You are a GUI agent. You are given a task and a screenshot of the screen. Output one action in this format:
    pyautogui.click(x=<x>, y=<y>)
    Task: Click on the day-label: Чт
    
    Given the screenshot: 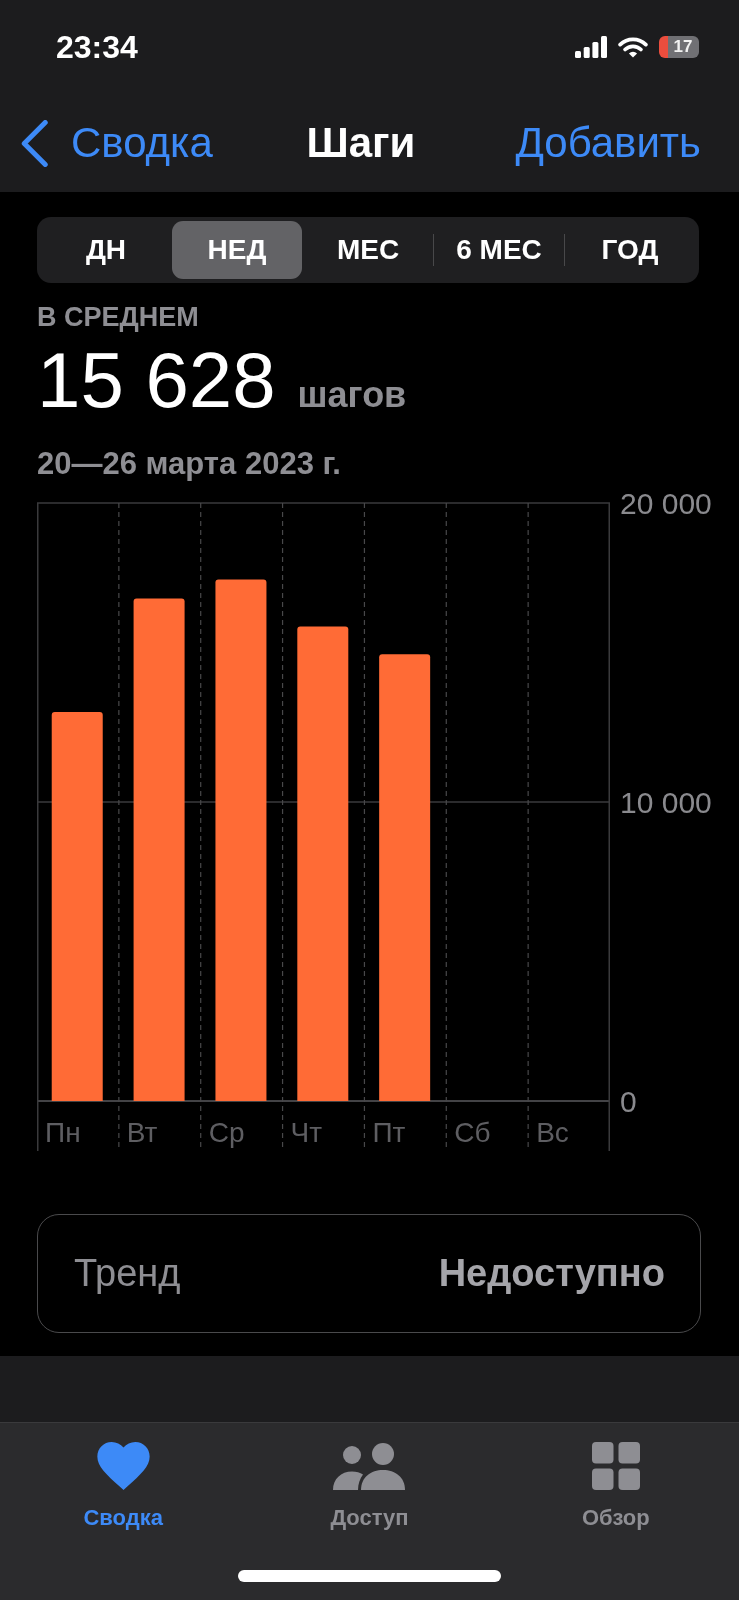 What is the action you would take?
    pyautogui.click(x=306, y=1132)
    